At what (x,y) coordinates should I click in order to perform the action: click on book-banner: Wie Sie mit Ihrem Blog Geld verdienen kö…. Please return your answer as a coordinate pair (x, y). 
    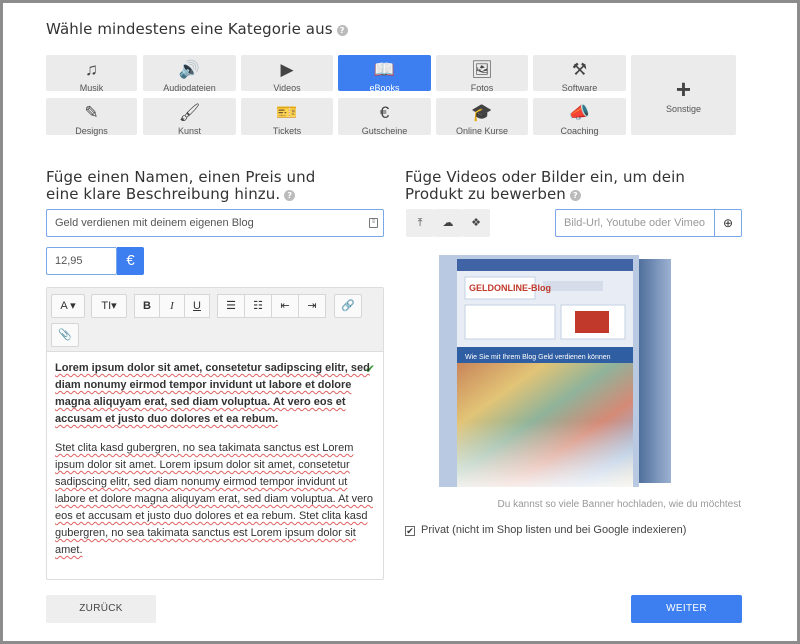
    Looking at the image, I should click on (538, 357).